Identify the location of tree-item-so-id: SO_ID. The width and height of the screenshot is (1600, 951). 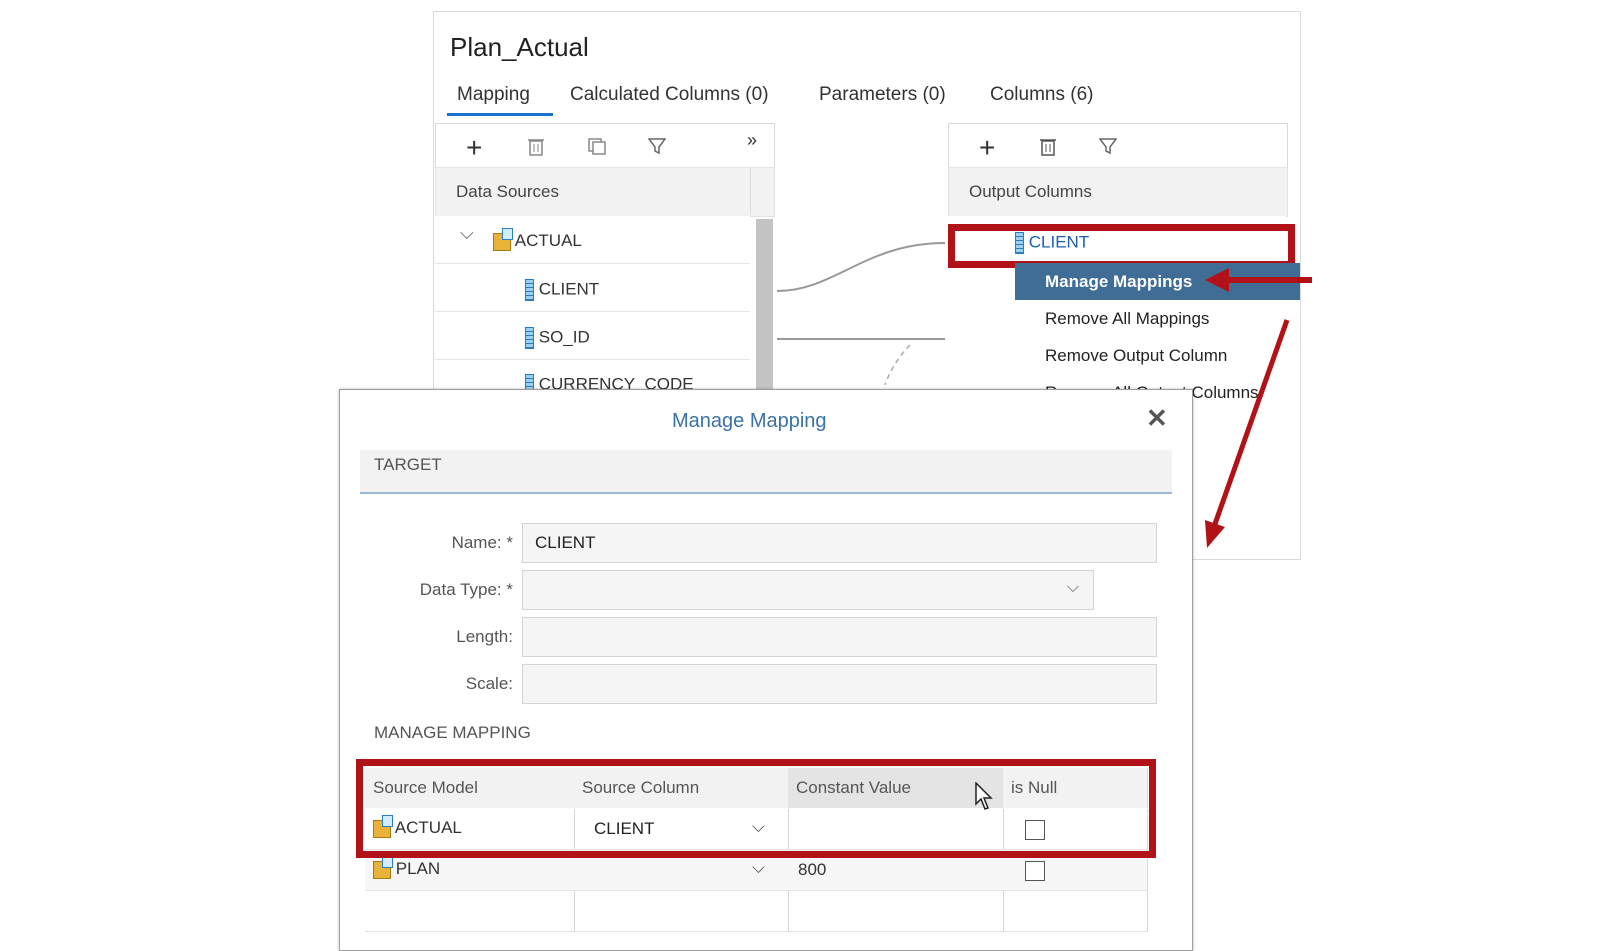
(557, 338).